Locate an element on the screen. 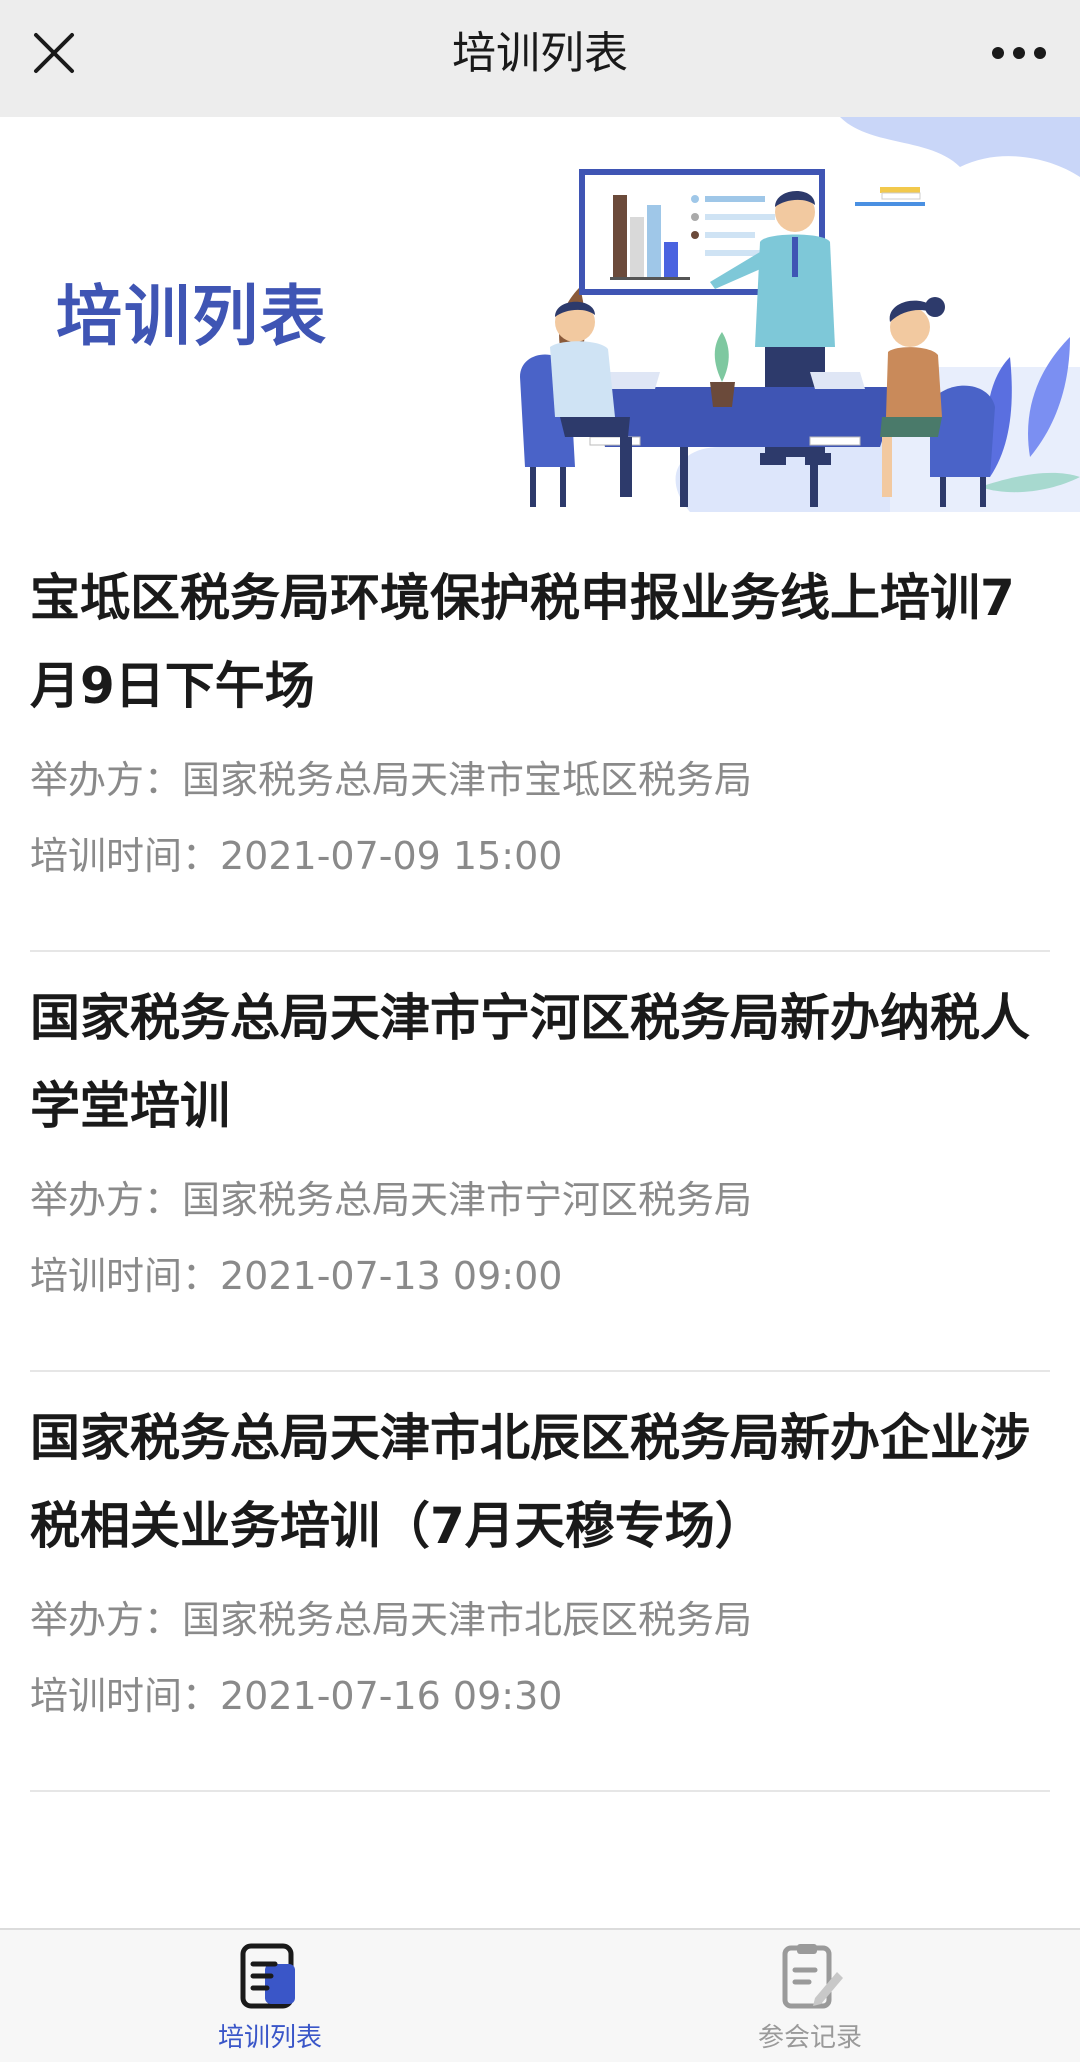 The height and width of the screenshot is (2062, 1080). more-button is located at coordinates (1019, 53).